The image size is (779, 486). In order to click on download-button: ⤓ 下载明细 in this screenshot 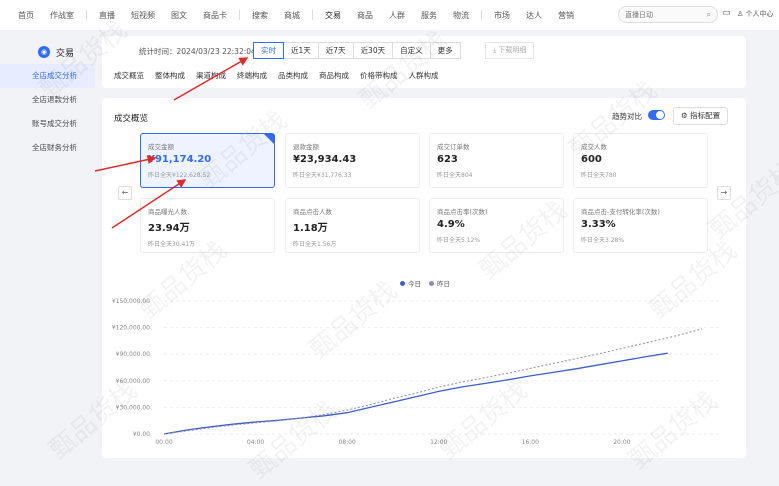, I will do `click(510, 50)`.